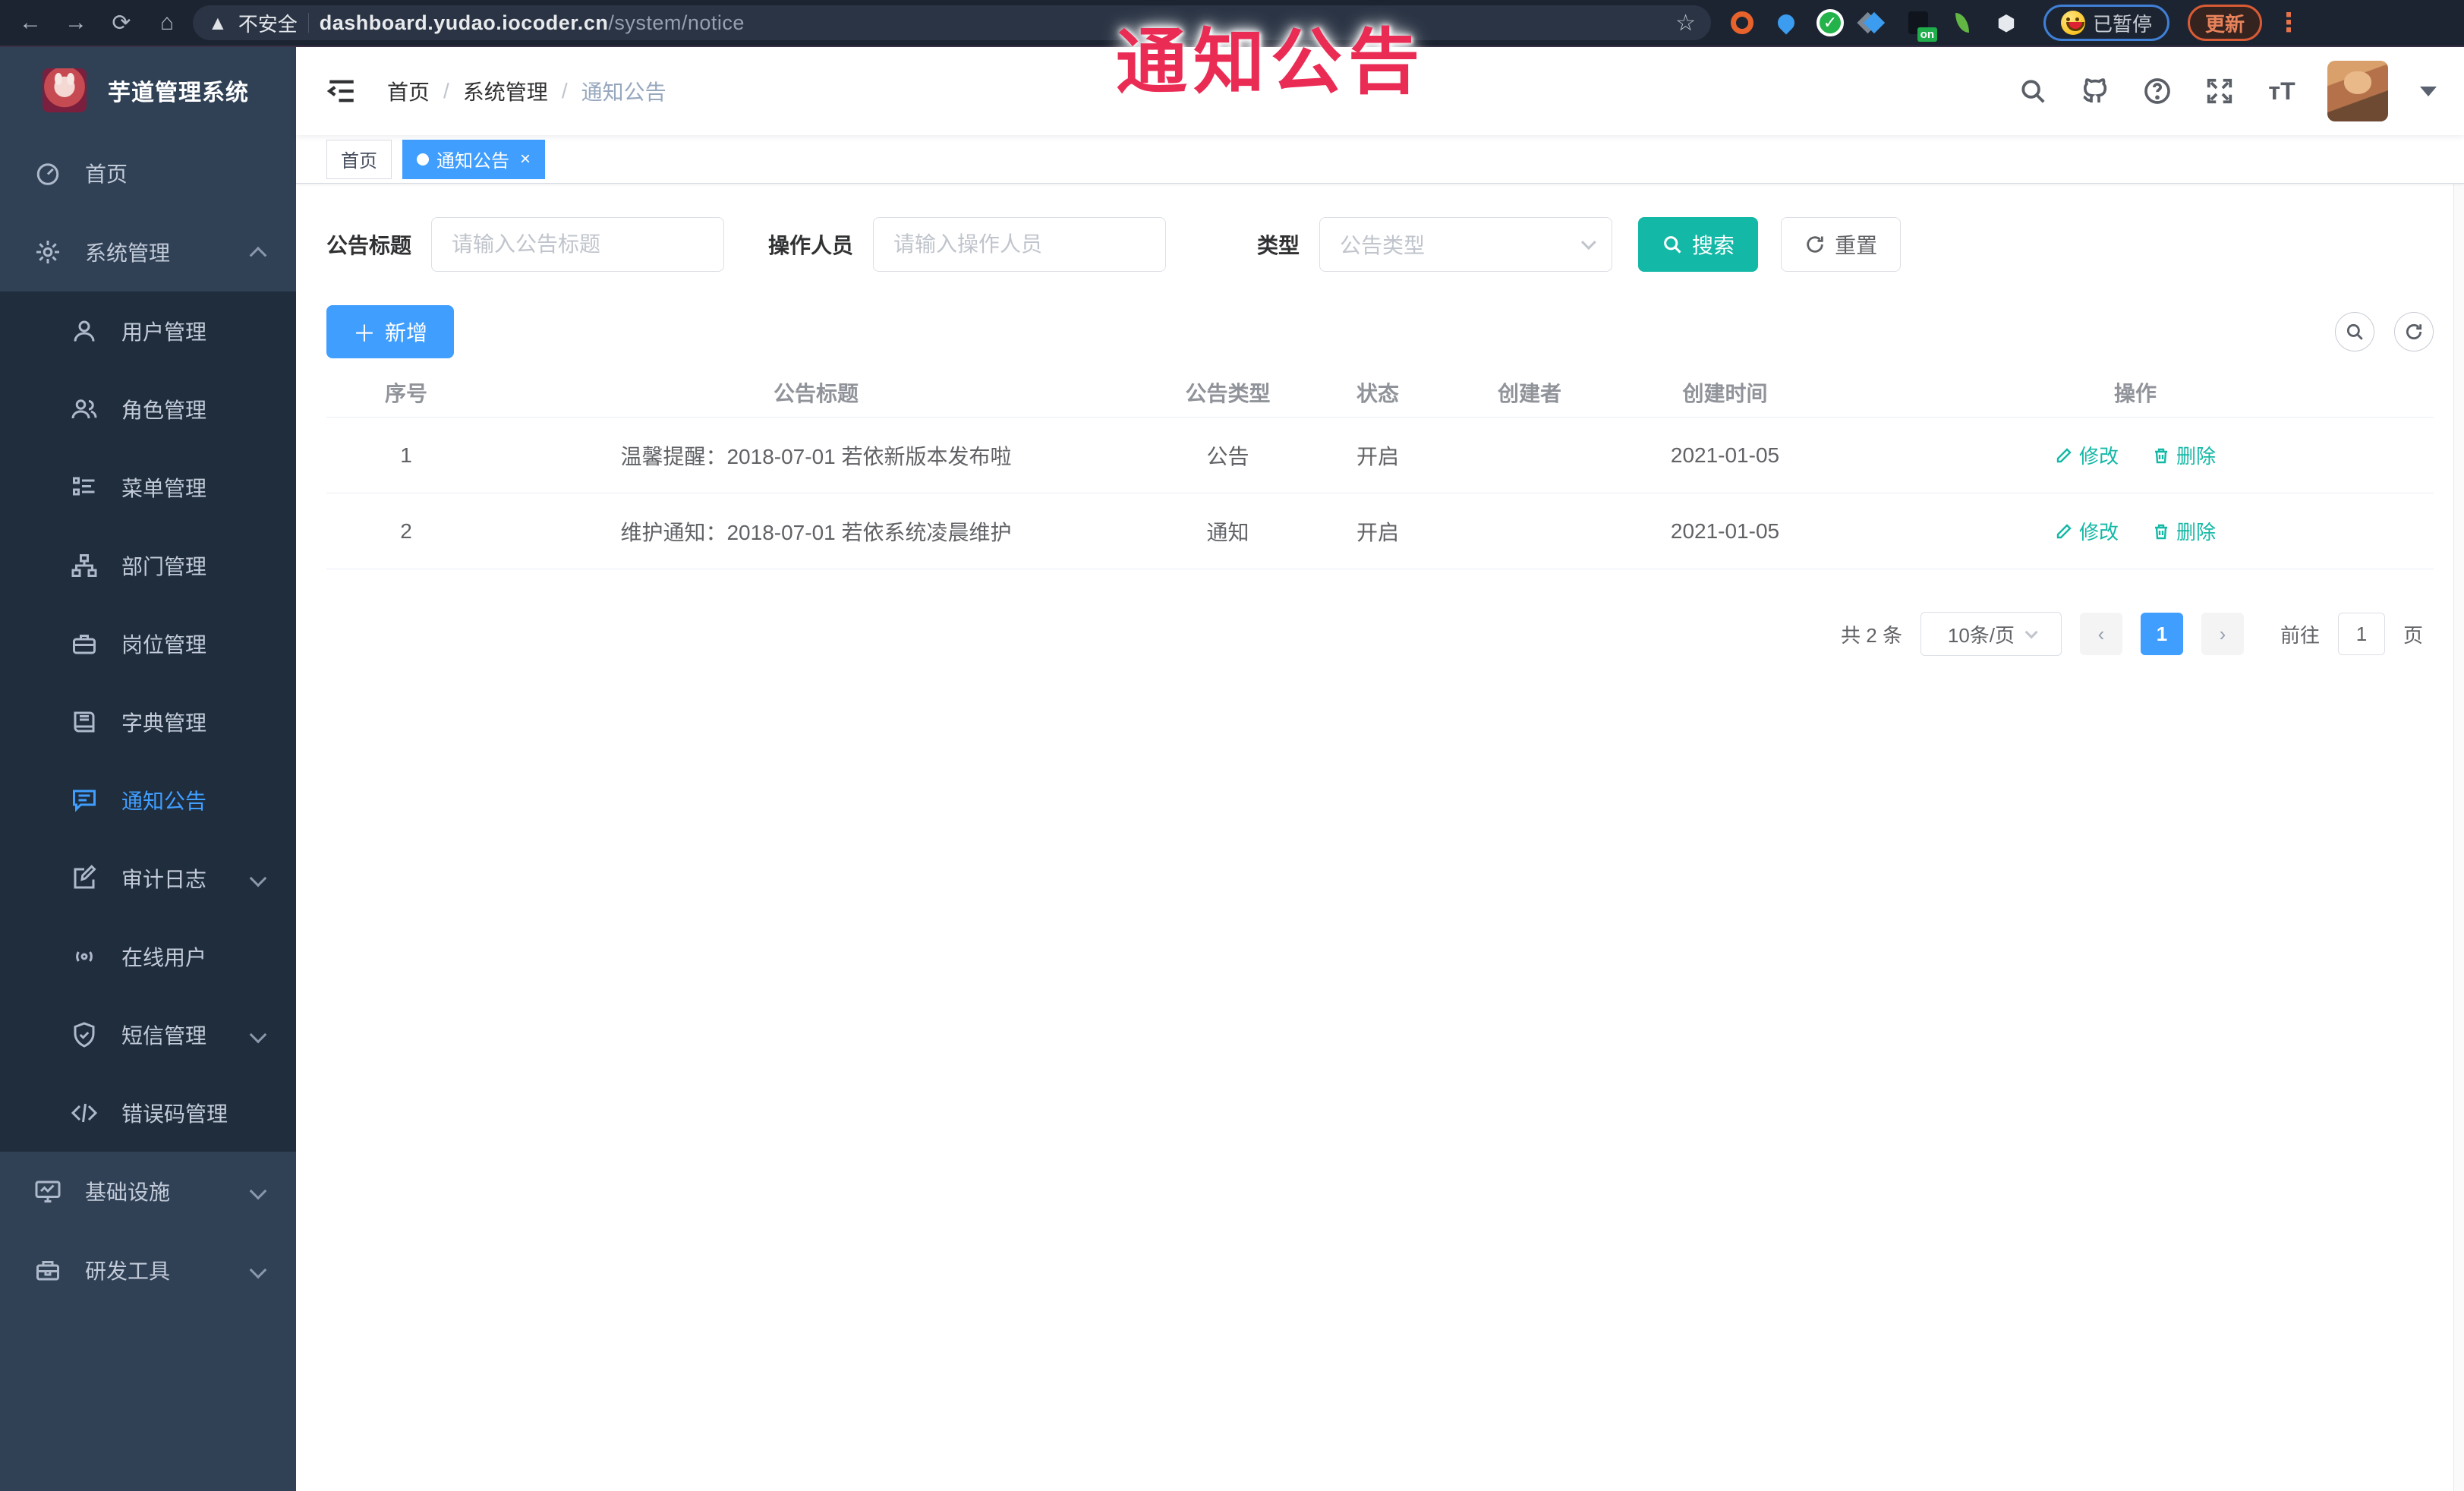 The width and height of the screenshot is (2464, 1491). I want to click on sidebar-item-sms: 短信管理, so click(148, 1034).